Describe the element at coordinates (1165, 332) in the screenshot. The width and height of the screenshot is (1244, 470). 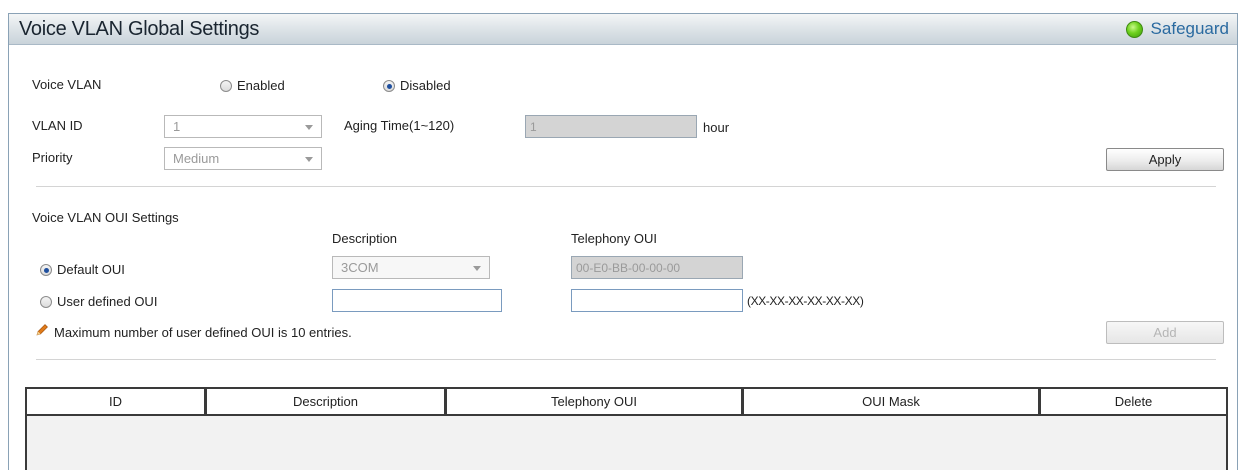
I see `add-button: Add` at that location.